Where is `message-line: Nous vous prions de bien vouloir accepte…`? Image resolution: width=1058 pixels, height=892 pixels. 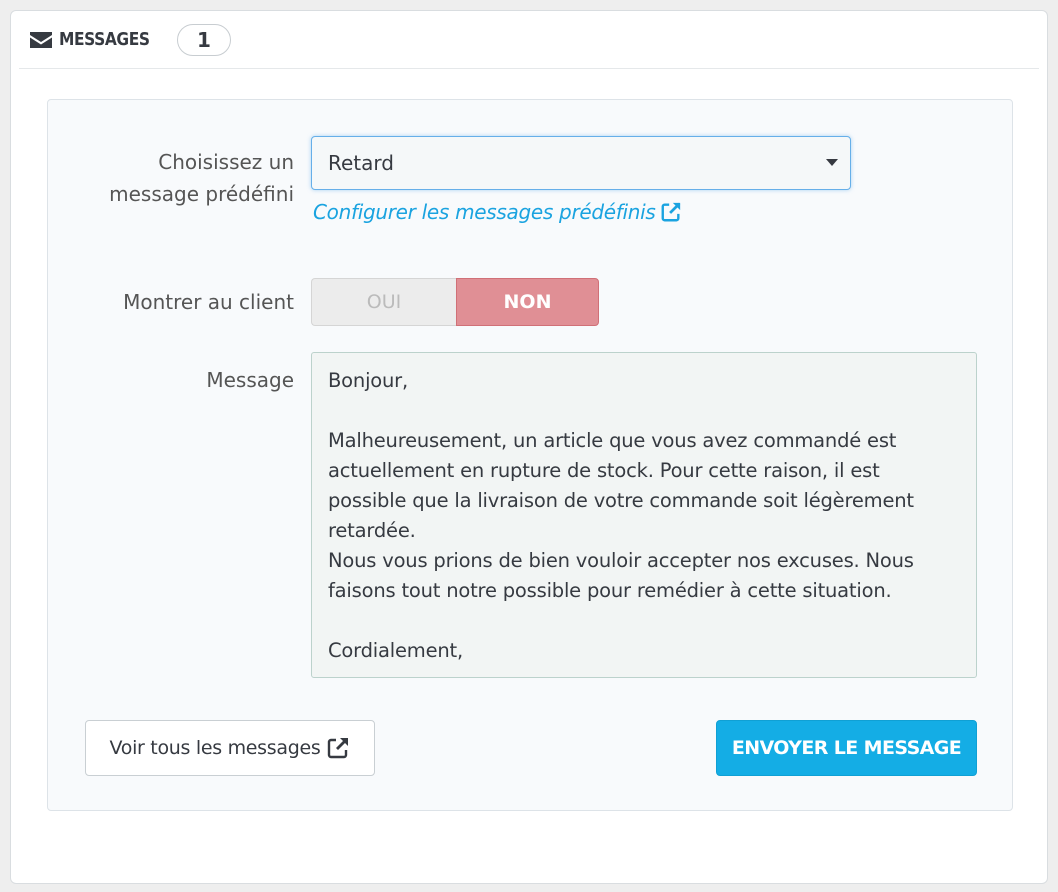 message-line: Nous vous prions de bien vouloir accepte… is located at coordinates (621, 560).